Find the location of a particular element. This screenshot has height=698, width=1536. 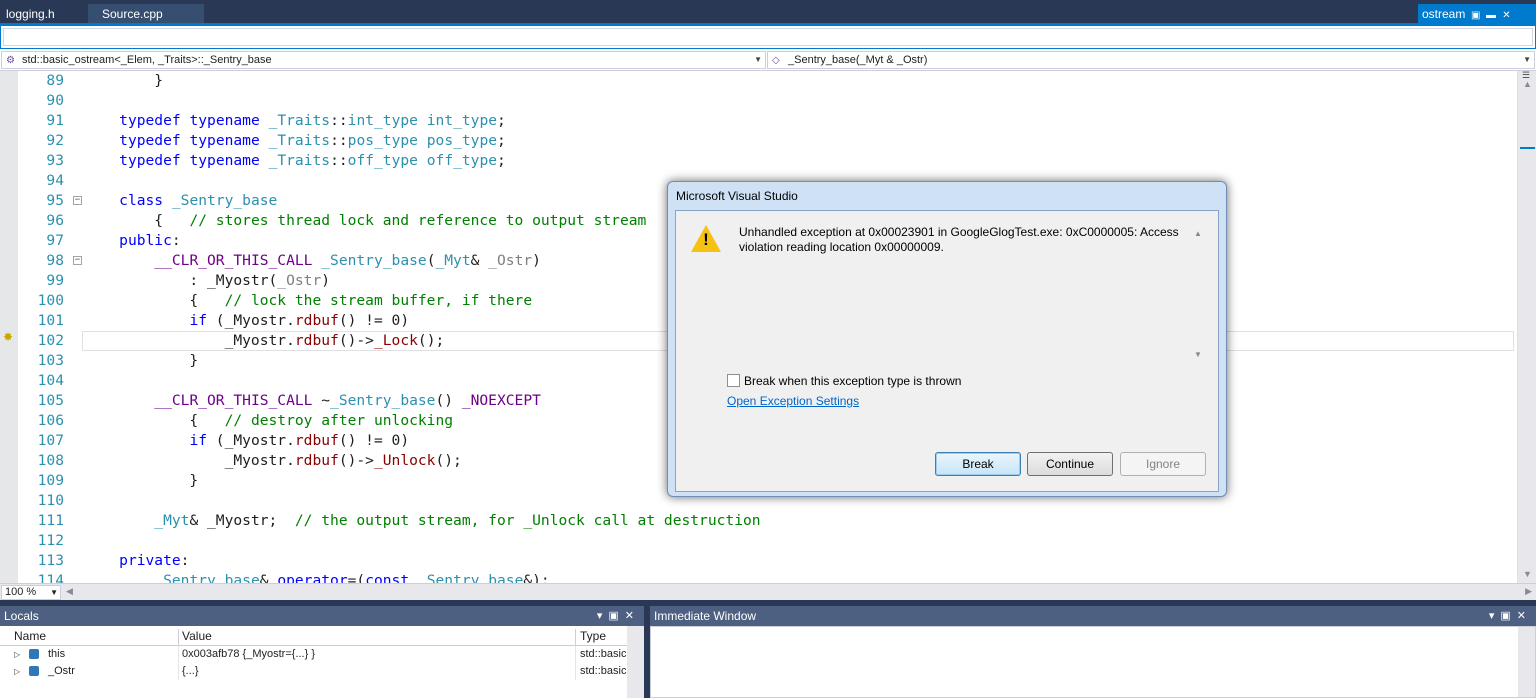

immediate-window: Immediate Window ▾▣✕ is located at coordinates (1093, 652).